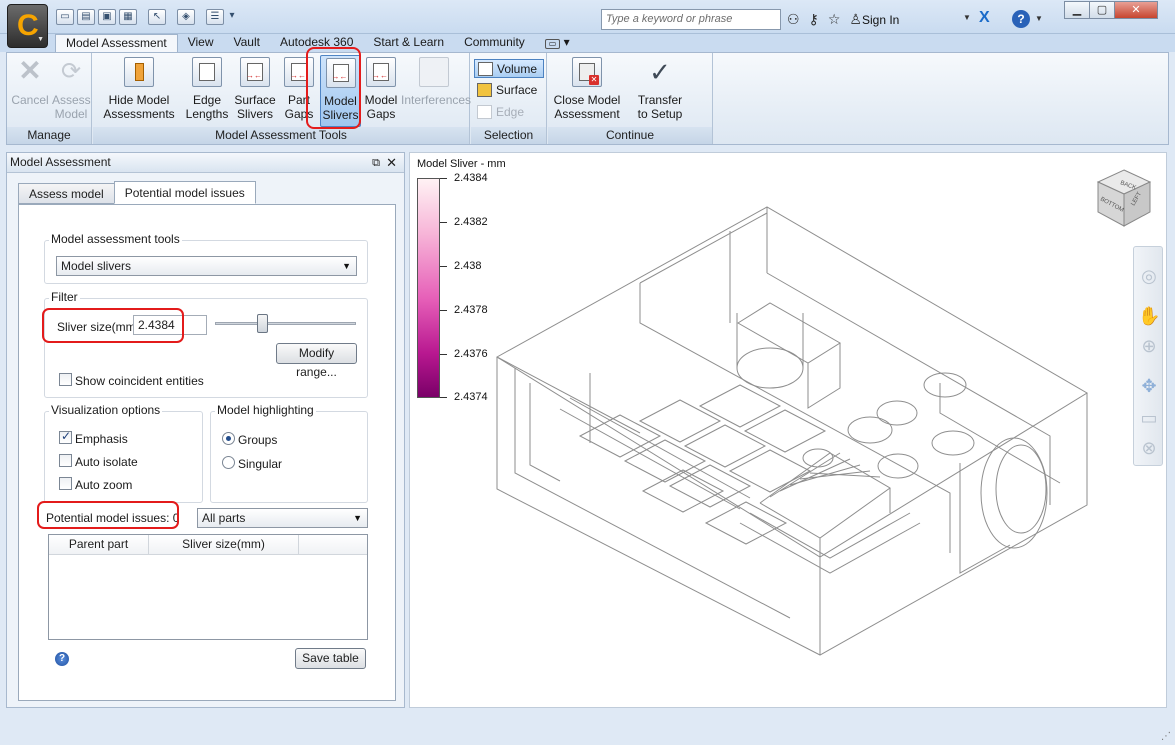 Image resolution: width=1175 pixels, height=745 pixels. Describe the element at coordinates (285, 323) in the screenshot. I see `sliver-size-slider` at that location.